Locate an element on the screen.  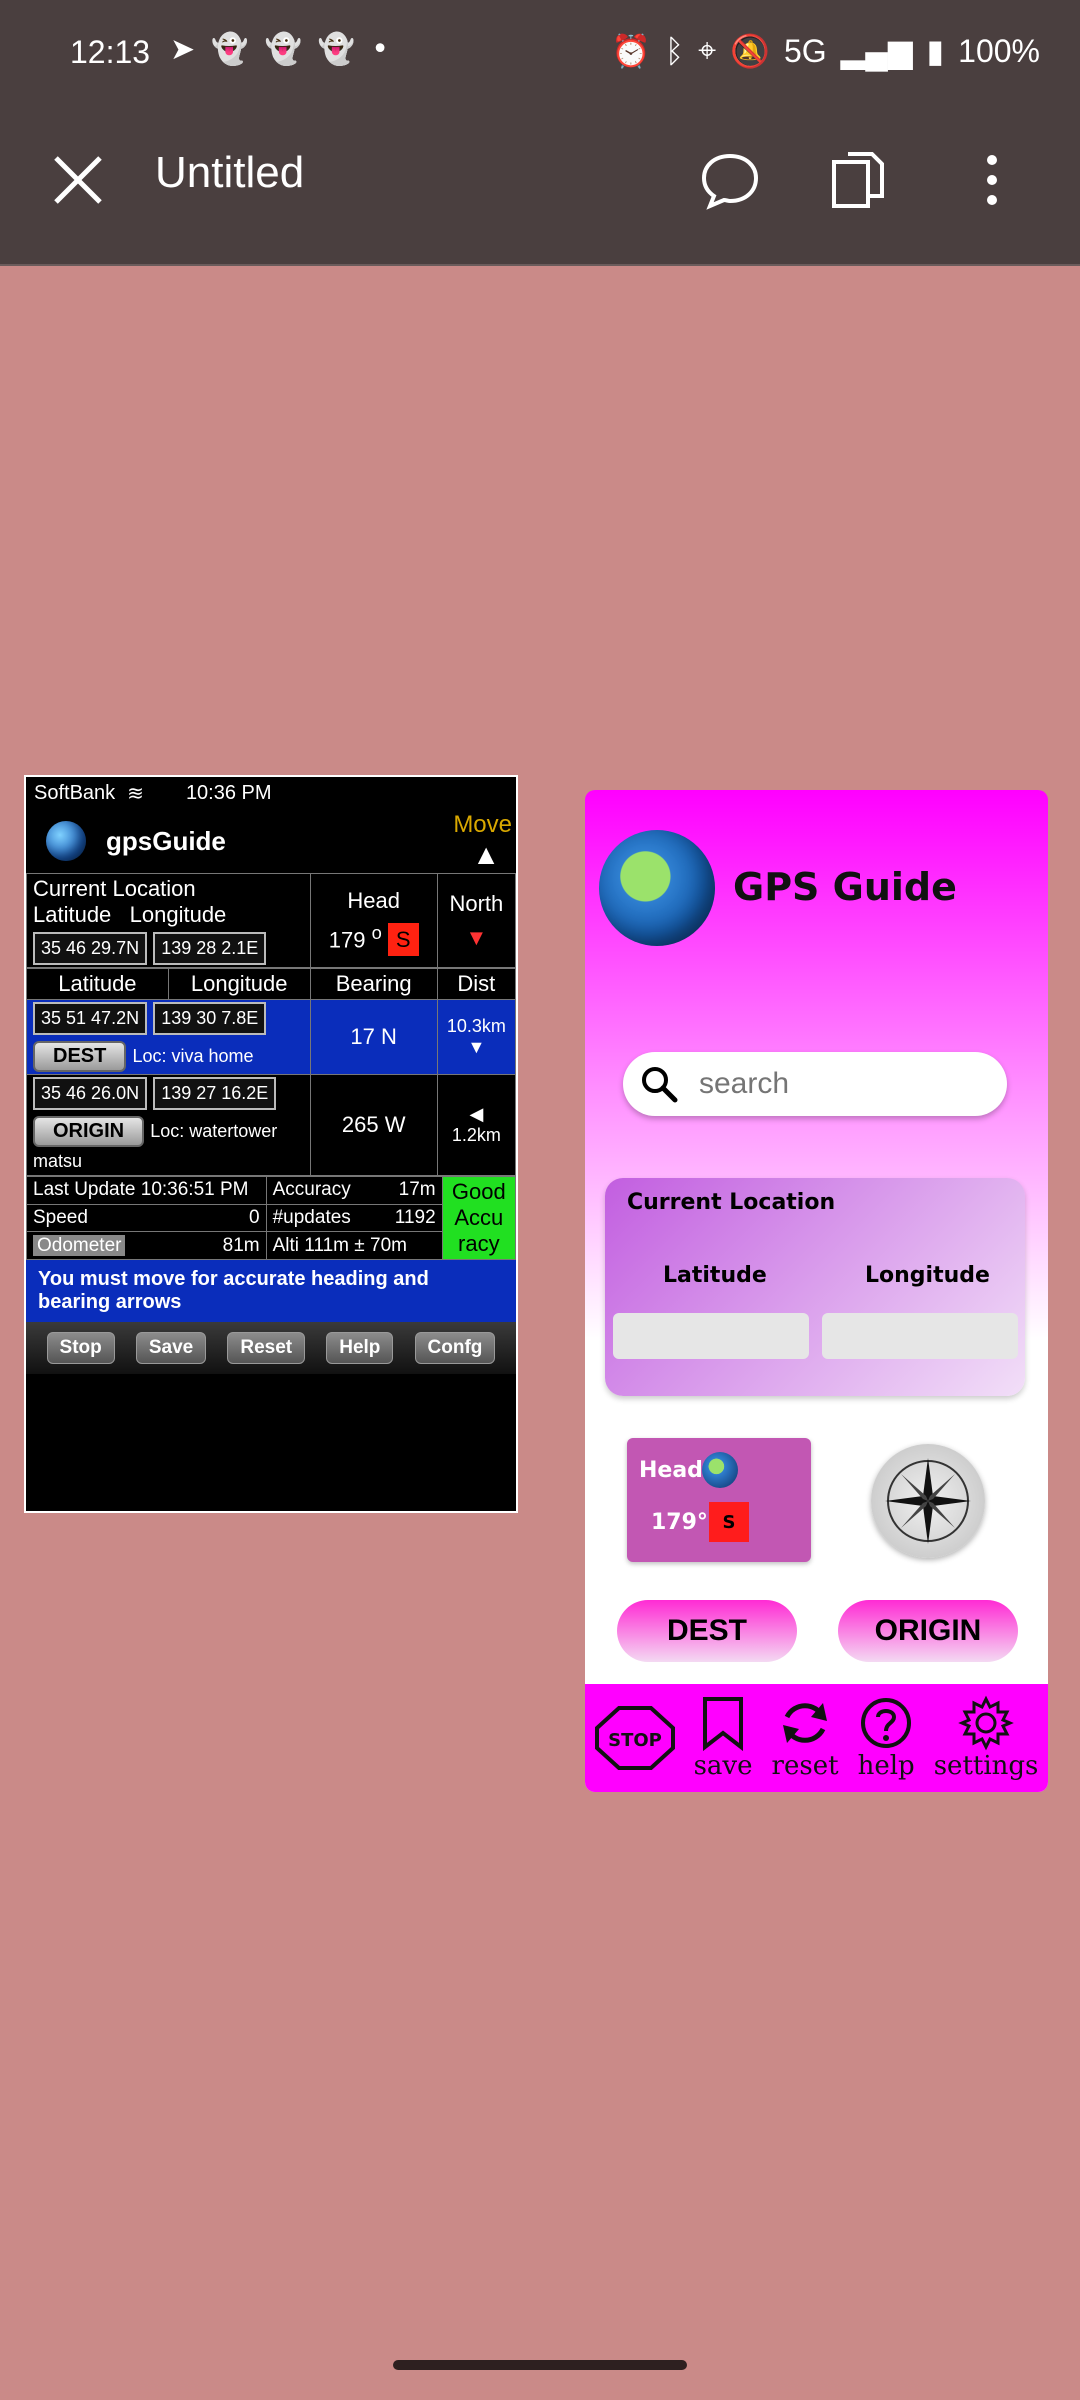
legacy-origin-button: ORIGIN is located at coordinates (89, 1131).